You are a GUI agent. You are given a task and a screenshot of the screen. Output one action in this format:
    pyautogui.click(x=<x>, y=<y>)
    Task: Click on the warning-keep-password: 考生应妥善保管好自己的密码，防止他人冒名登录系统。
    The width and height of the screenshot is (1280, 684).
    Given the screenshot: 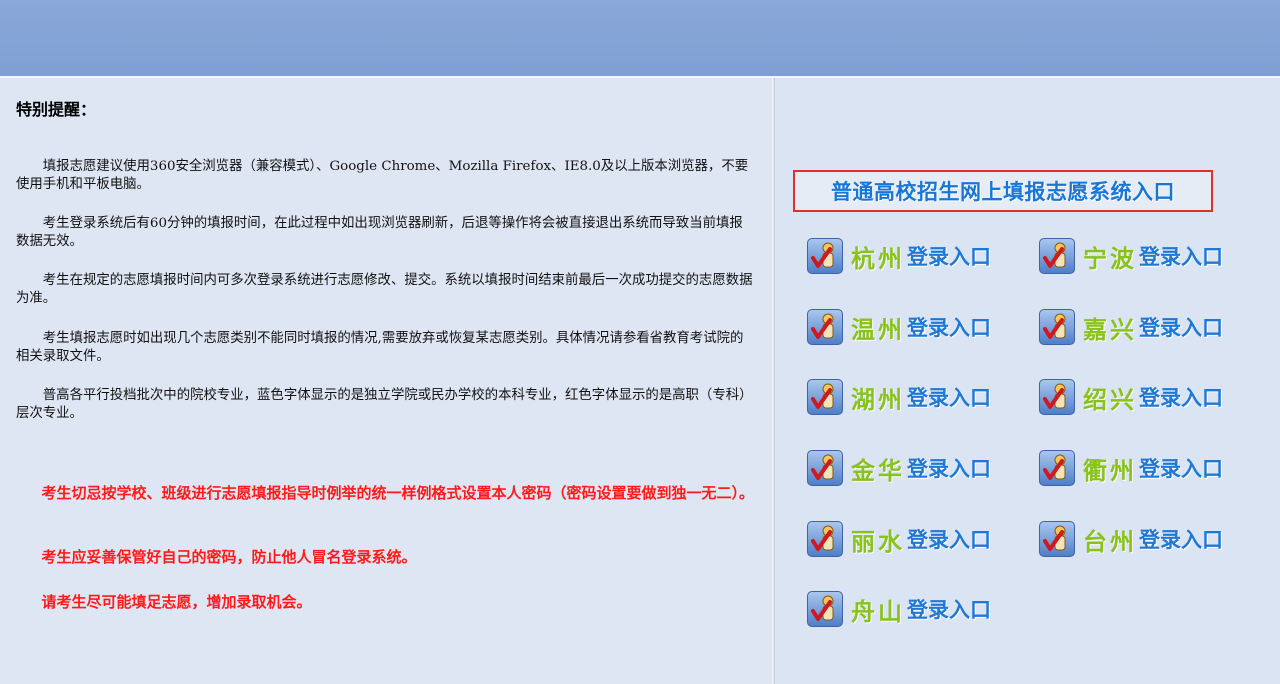 What is the action you would take?
    pyautogui.click(x=229, y=557)
    